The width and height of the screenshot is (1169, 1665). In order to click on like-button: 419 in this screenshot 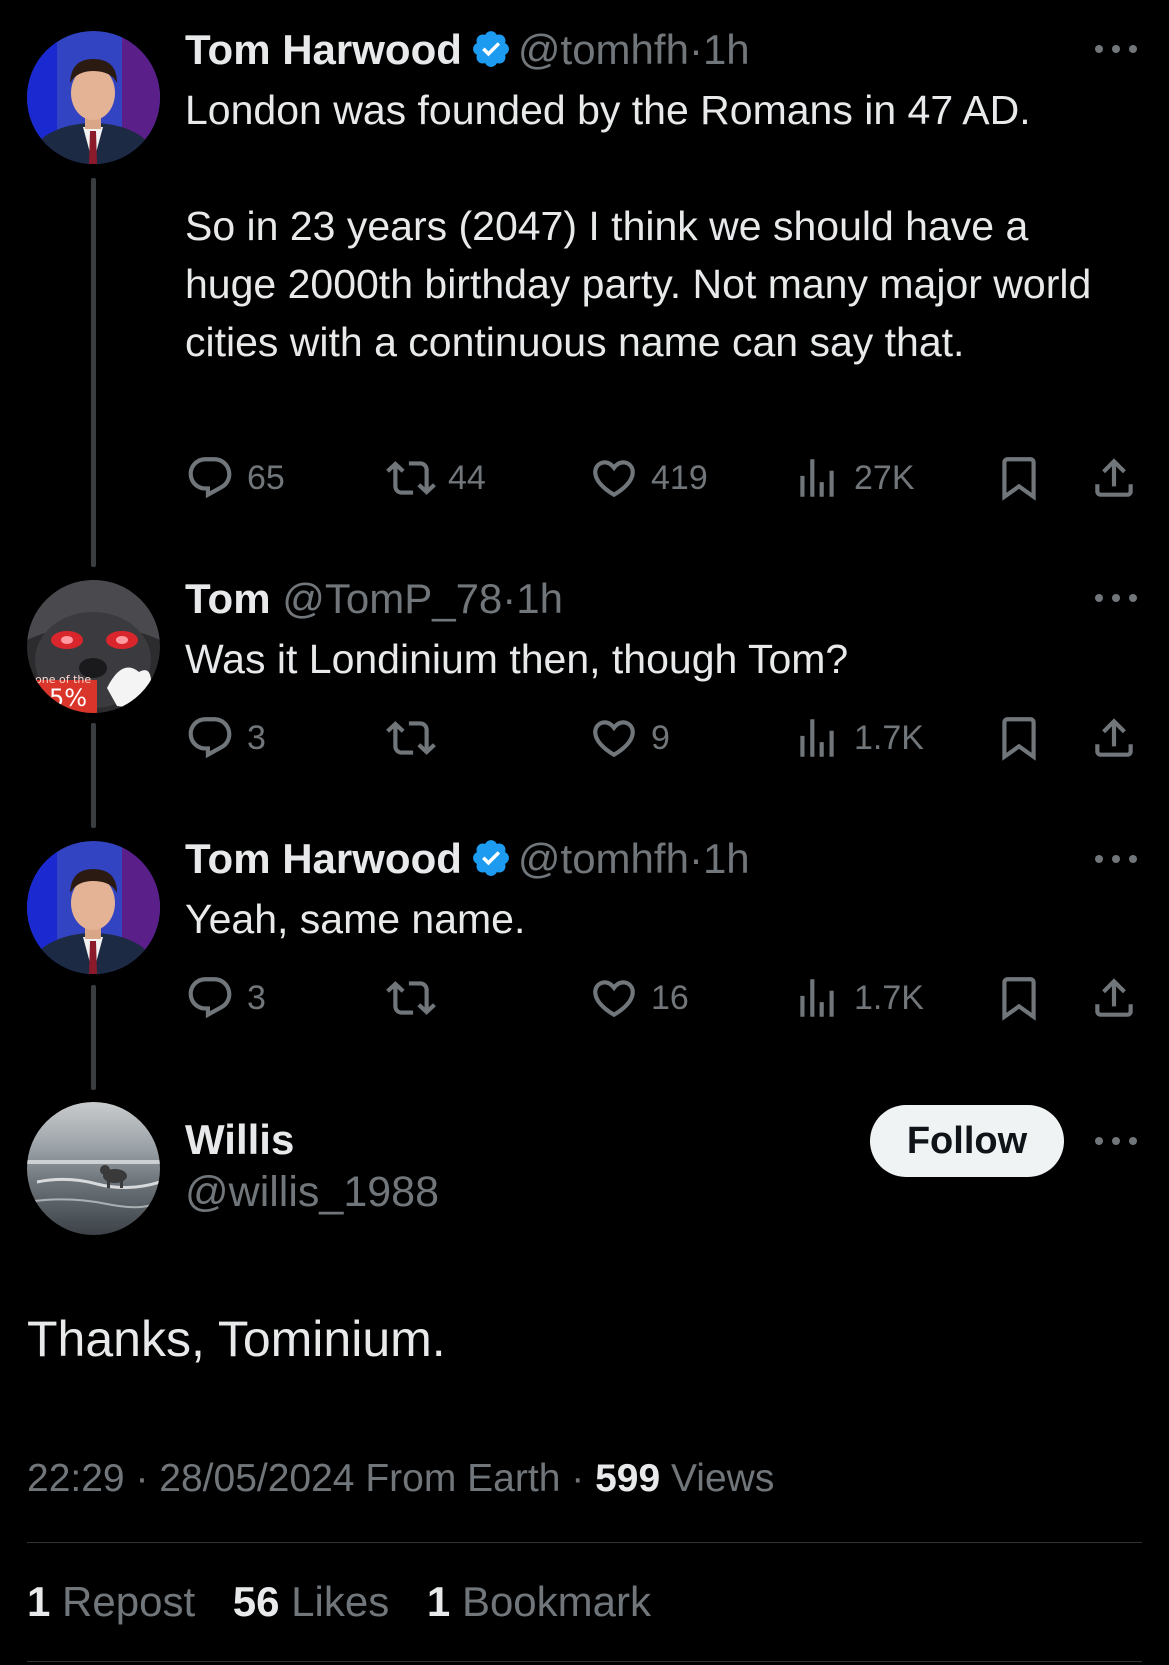, I will do `click(648, 478)`.